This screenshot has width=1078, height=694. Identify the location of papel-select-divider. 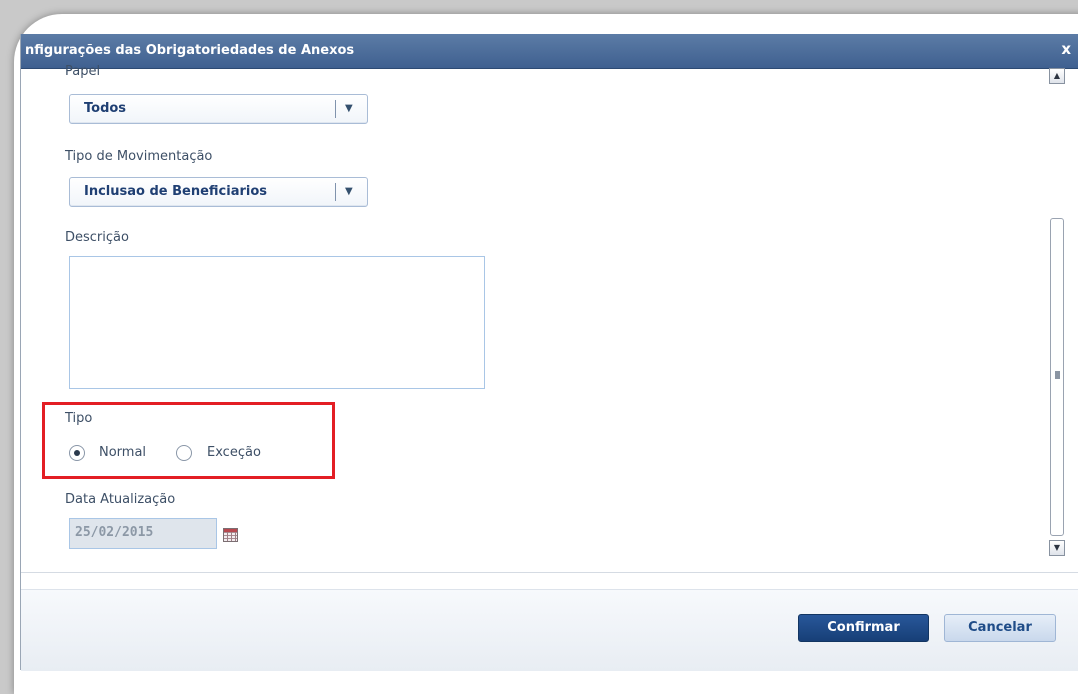
(335, 109).